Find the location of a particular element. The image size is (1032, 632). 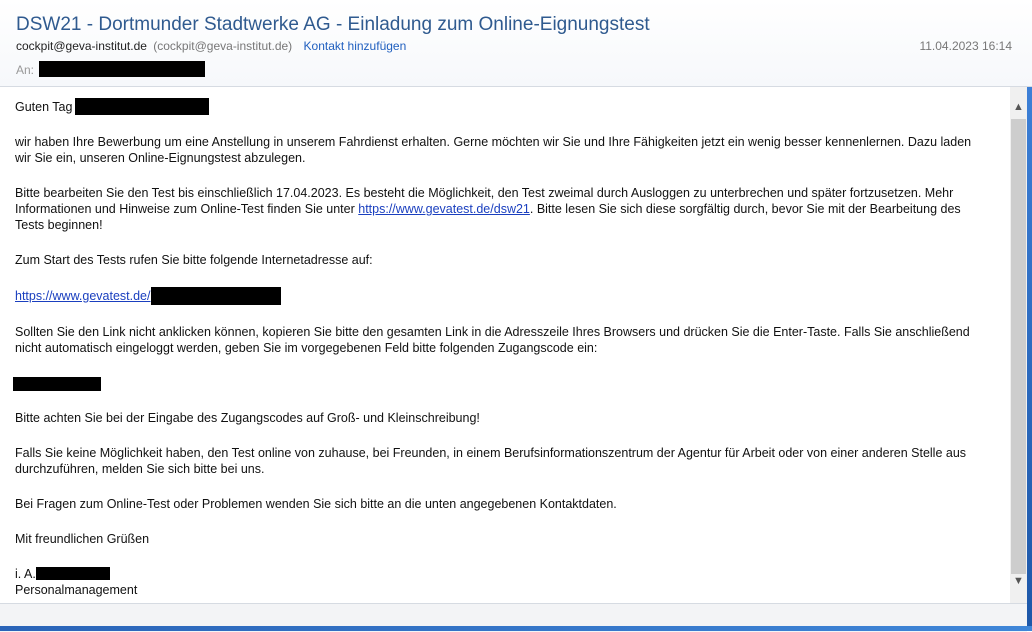

access-code-line is located at coordinates (501, 383).